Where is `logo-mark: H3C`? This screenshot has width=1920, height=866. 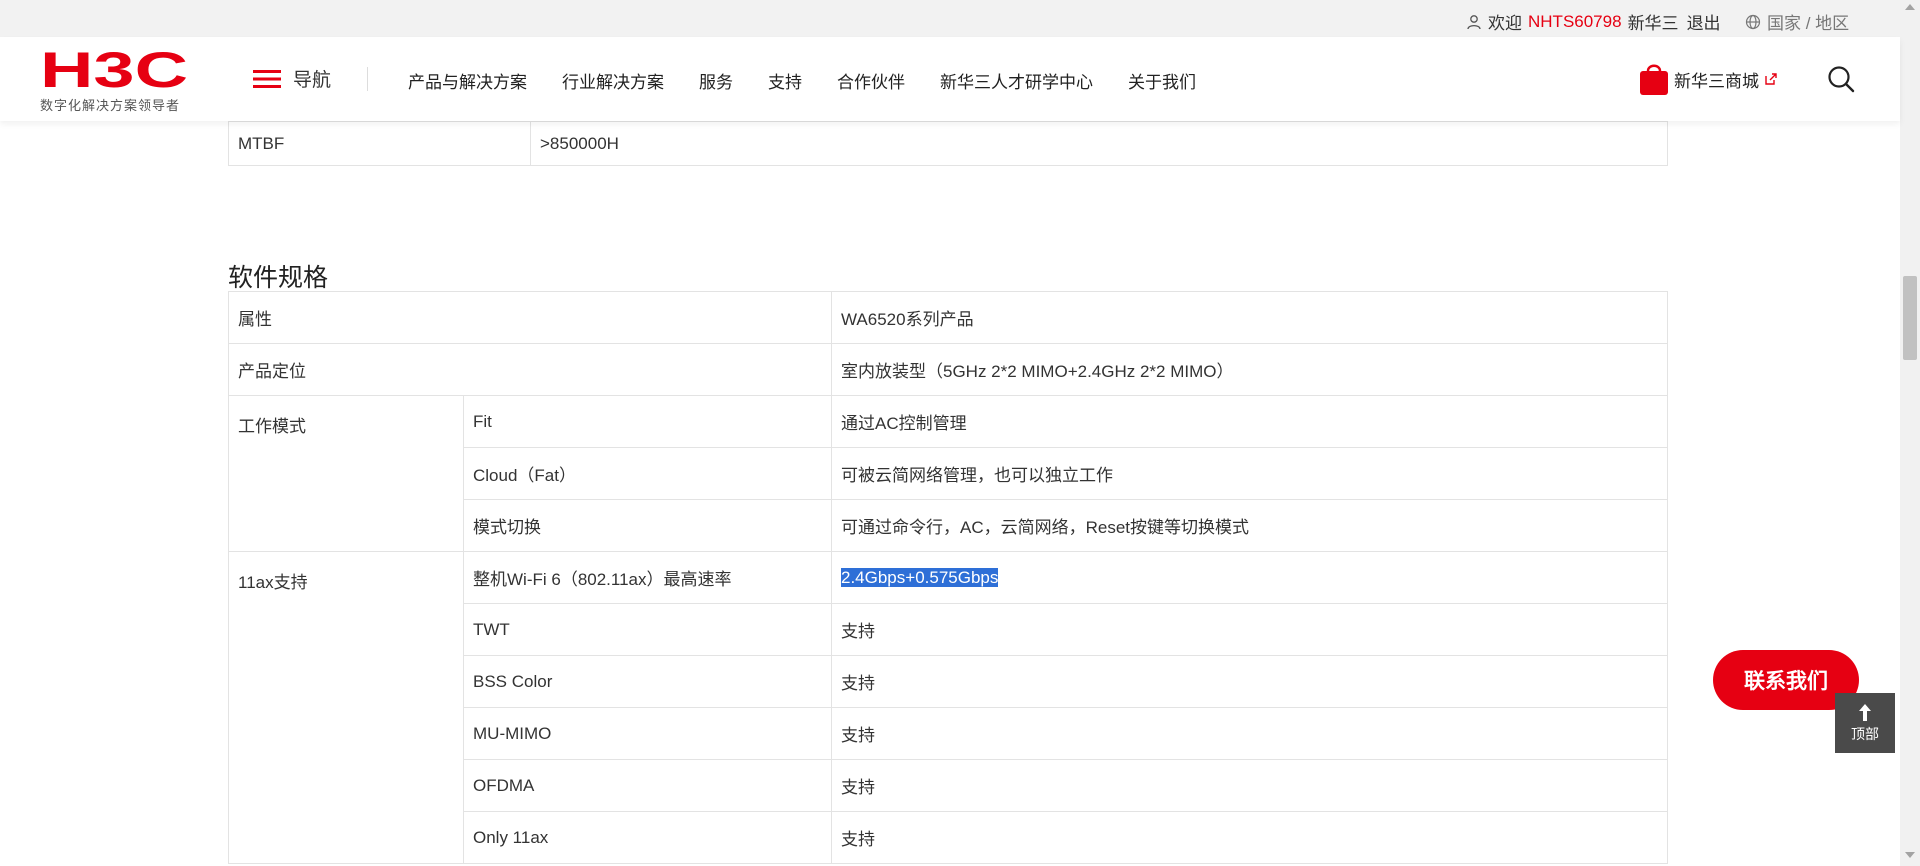
logo-mark: H3C is located at coordinates (114, 70).